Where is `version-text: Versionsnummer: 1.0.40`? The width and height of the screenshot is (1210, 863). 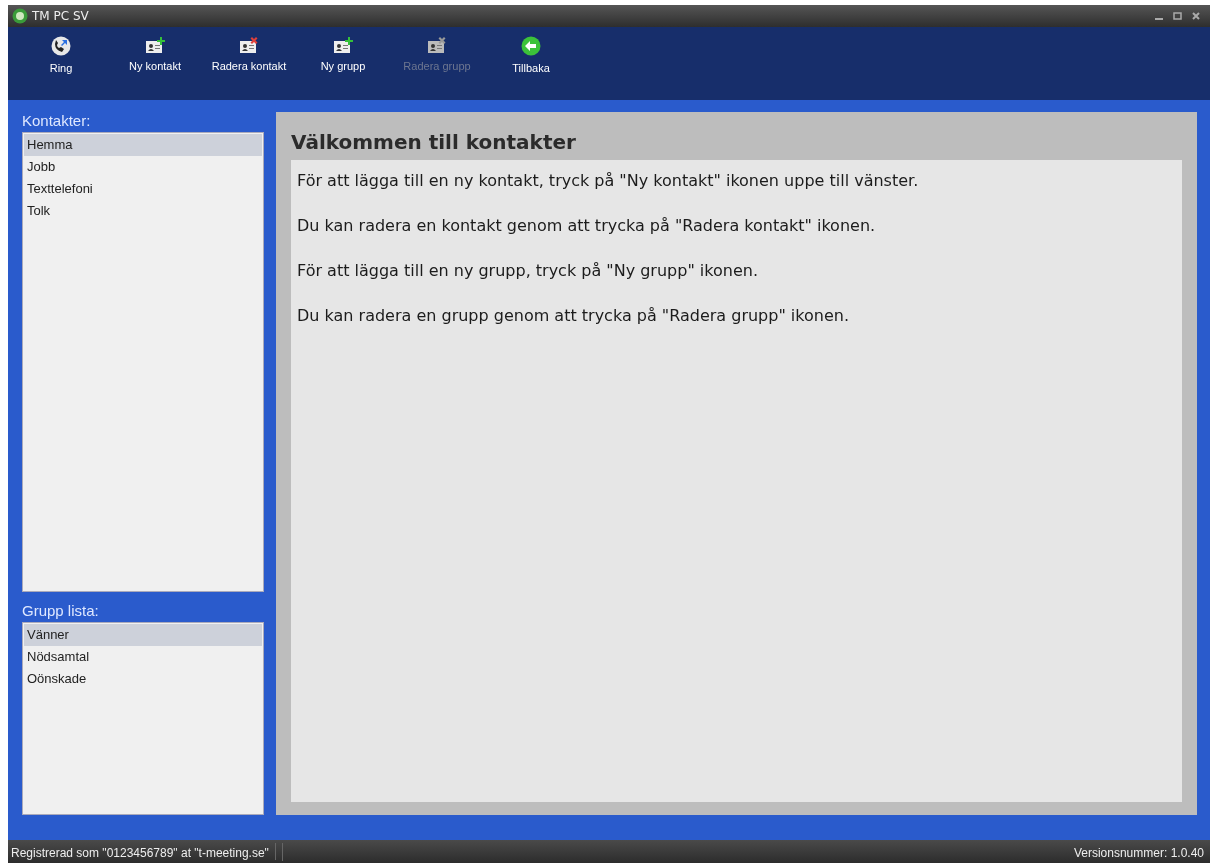 version-text: Versionsnummer: 1.0.40 is located at coordinates (1138, 852).